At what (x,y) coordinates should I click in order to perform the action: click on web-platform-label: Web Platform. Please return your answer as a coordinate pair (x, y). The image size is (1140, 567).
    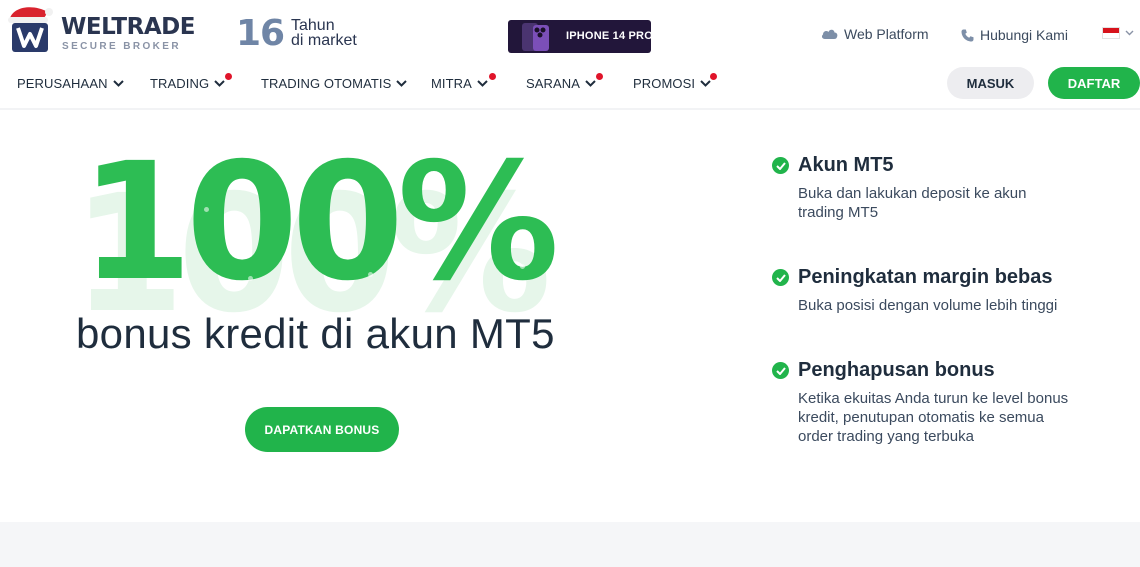
    Looking at the image, I should click on (886, 34).